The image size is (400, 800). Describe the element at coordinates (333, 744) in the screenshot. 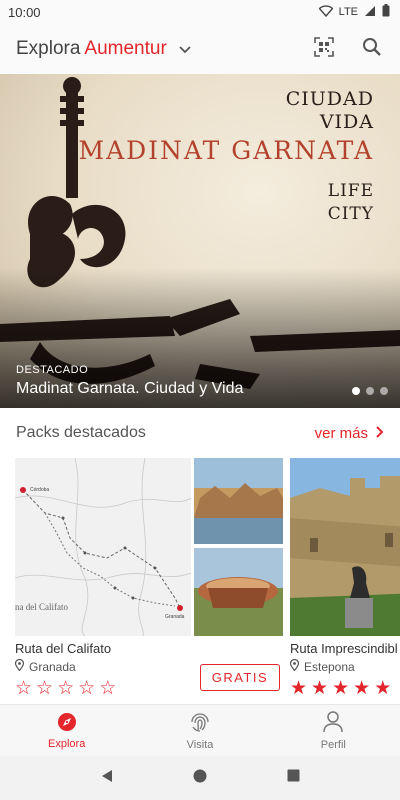

I see `nav-perfil-label: Perfil` at that location.